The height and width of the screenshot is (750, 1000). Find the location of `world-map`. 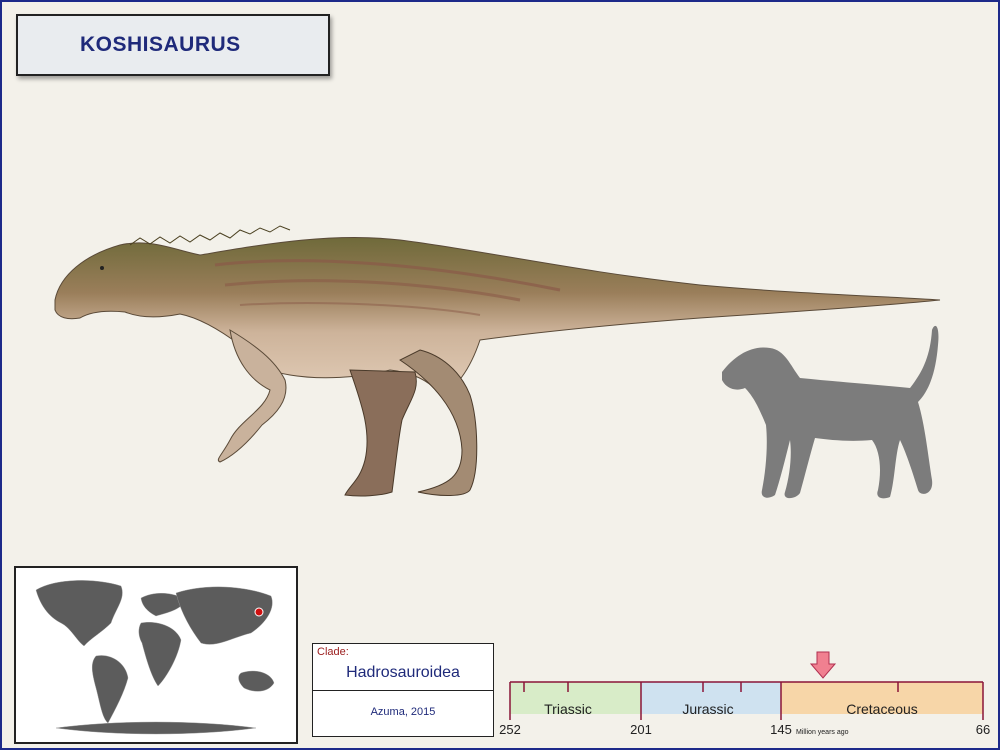

world-map is located at coordinates (156, 655).